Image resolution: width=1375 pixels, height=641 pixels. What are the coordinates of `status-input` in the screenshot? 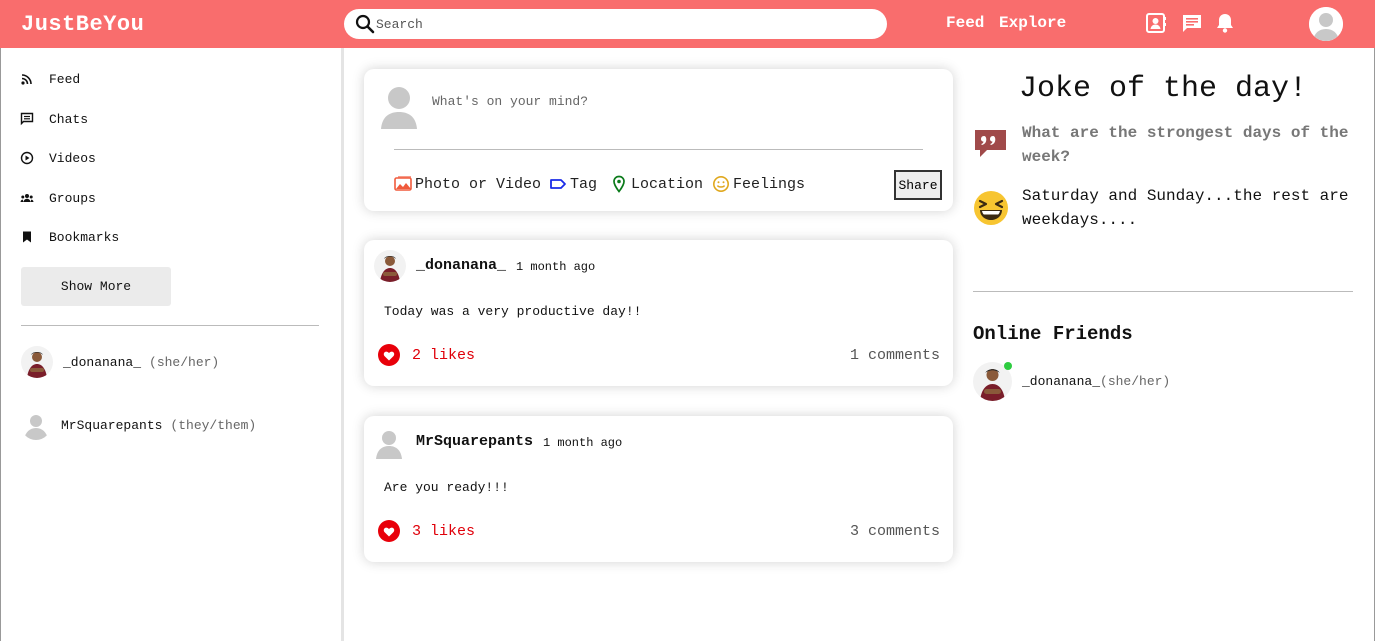 It's located at (672, 106).